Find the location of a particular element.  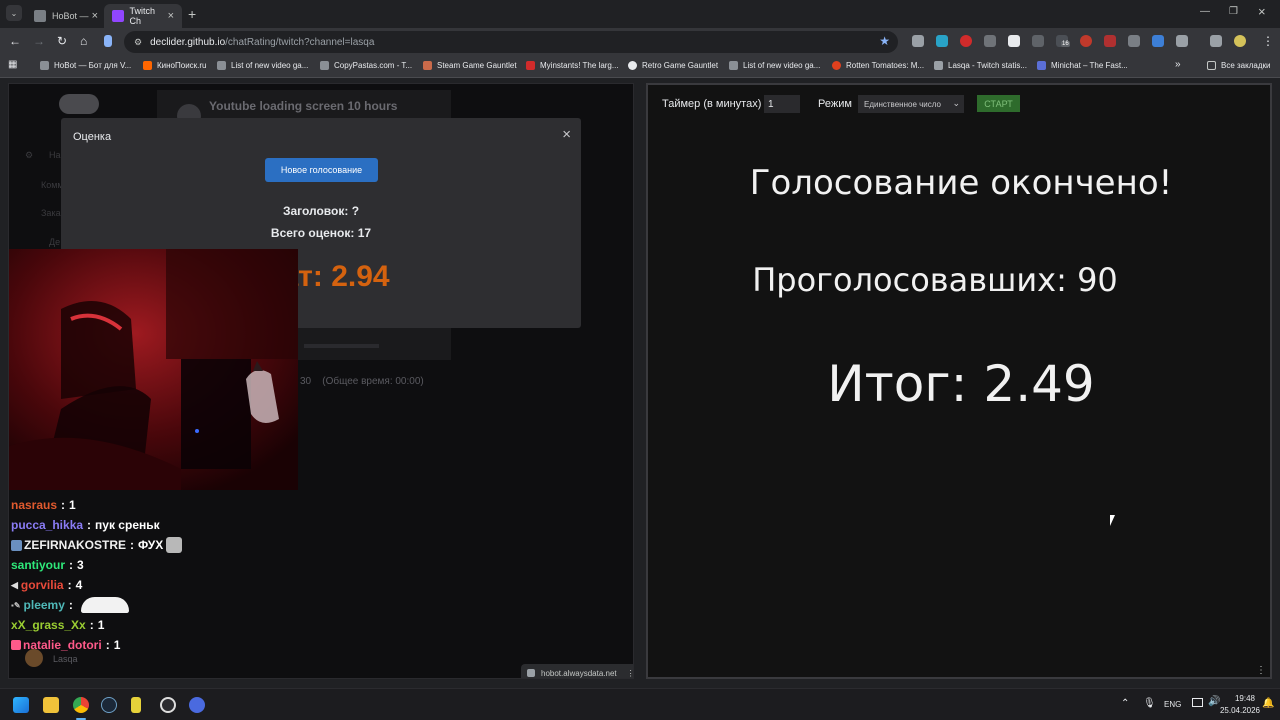

extension-grey-icon is located at coordinates (1038, 41).